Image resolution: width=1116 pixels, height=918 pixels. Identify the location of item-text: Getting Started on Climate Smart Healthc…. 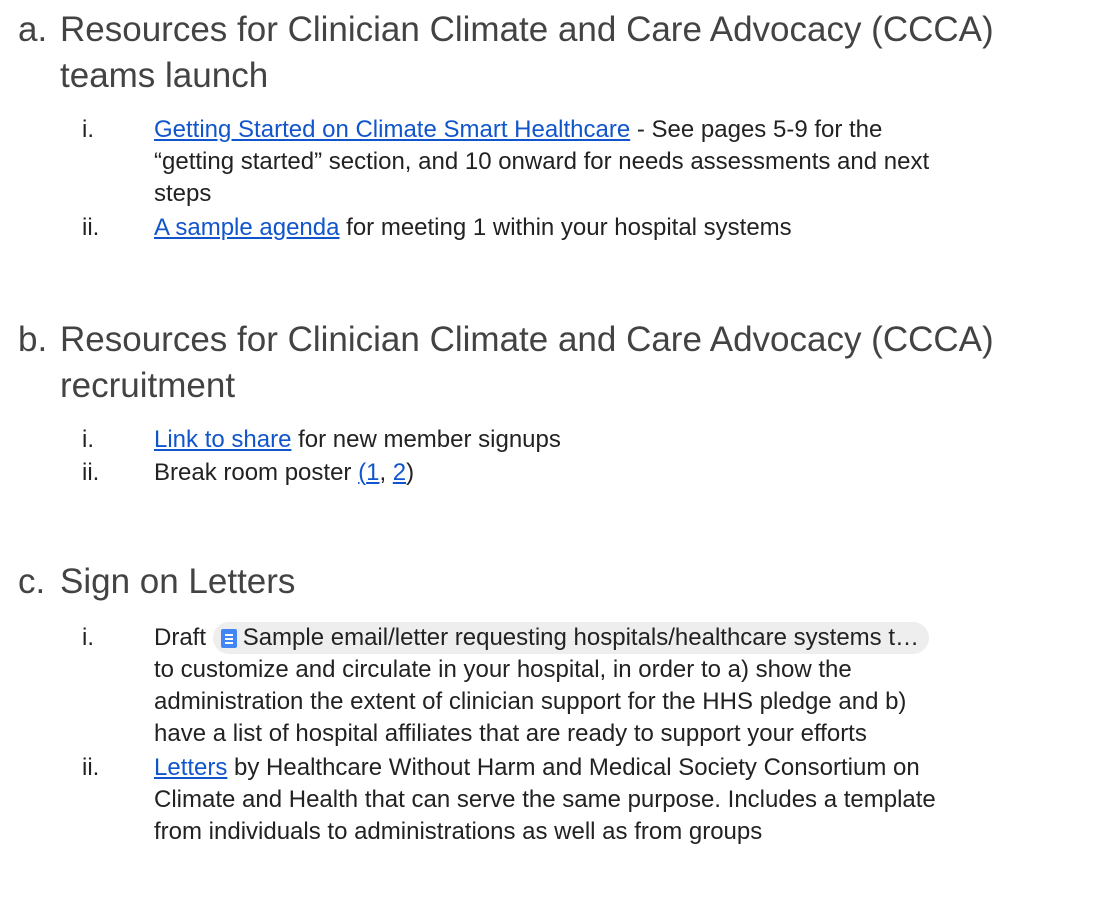
(629, 162).